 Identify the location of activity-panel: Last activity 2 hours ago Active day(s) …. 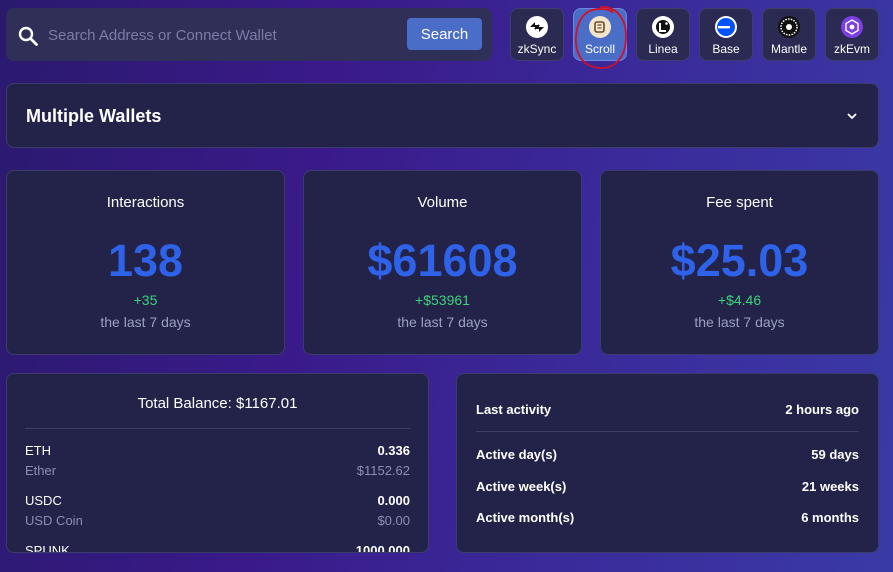
(667, 463).